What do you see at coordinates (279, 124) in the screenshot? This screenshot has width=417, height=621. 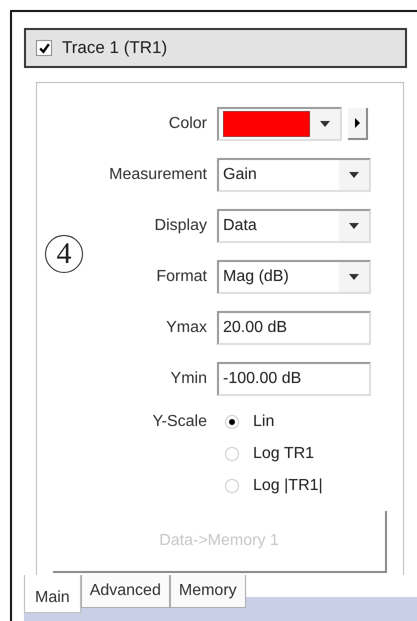 I see `color-dropdown` at bounding box center [279, 124].